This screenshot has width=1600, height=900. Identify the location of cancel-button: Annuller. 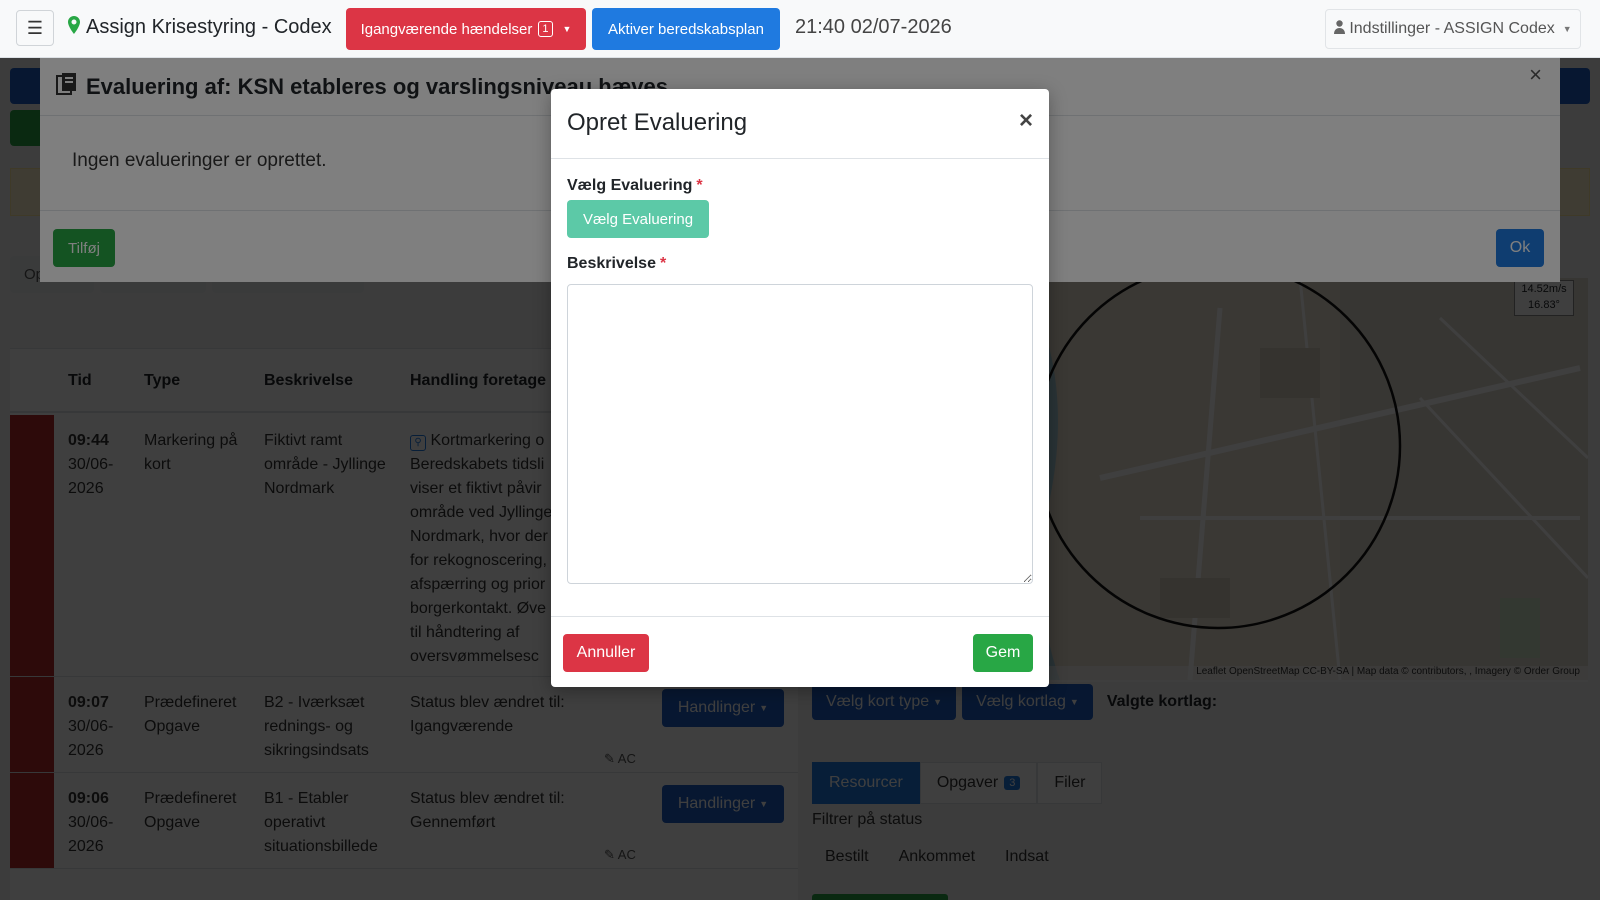
(606, 653).